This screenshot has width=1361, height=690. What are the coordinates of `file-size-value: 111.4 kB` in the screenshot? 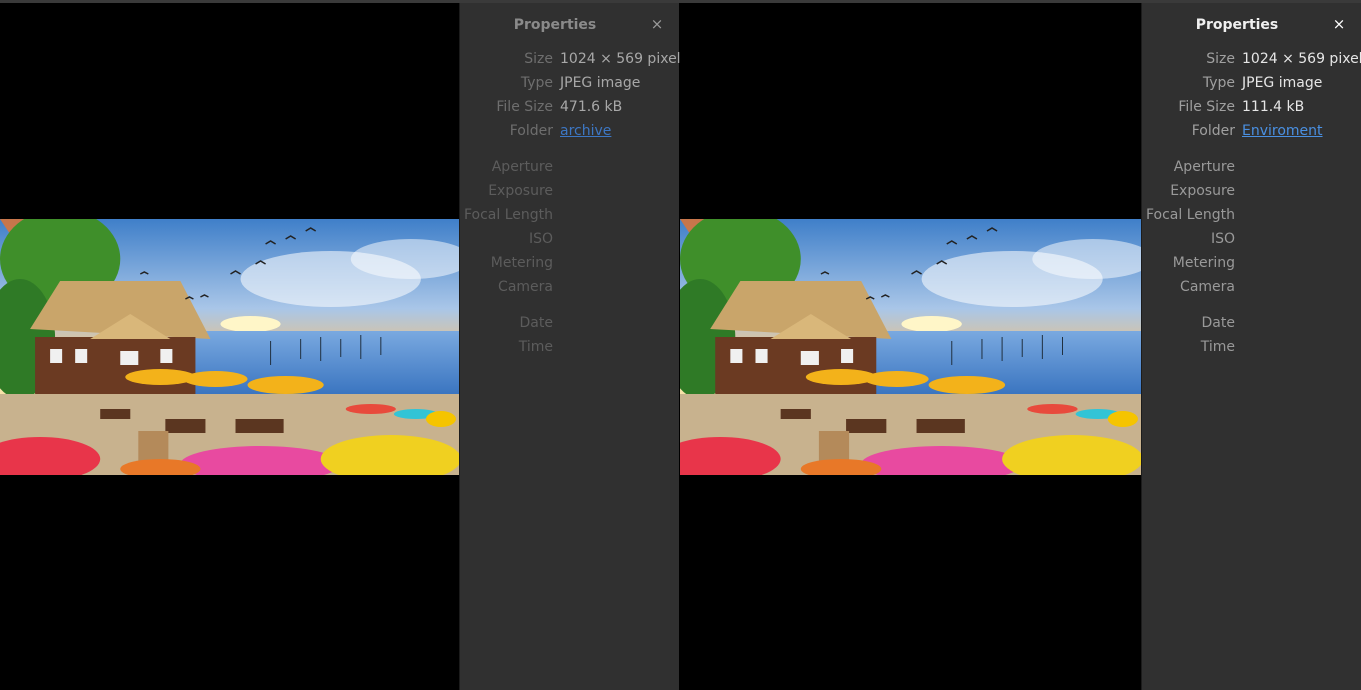 It's located at (1273, 107).